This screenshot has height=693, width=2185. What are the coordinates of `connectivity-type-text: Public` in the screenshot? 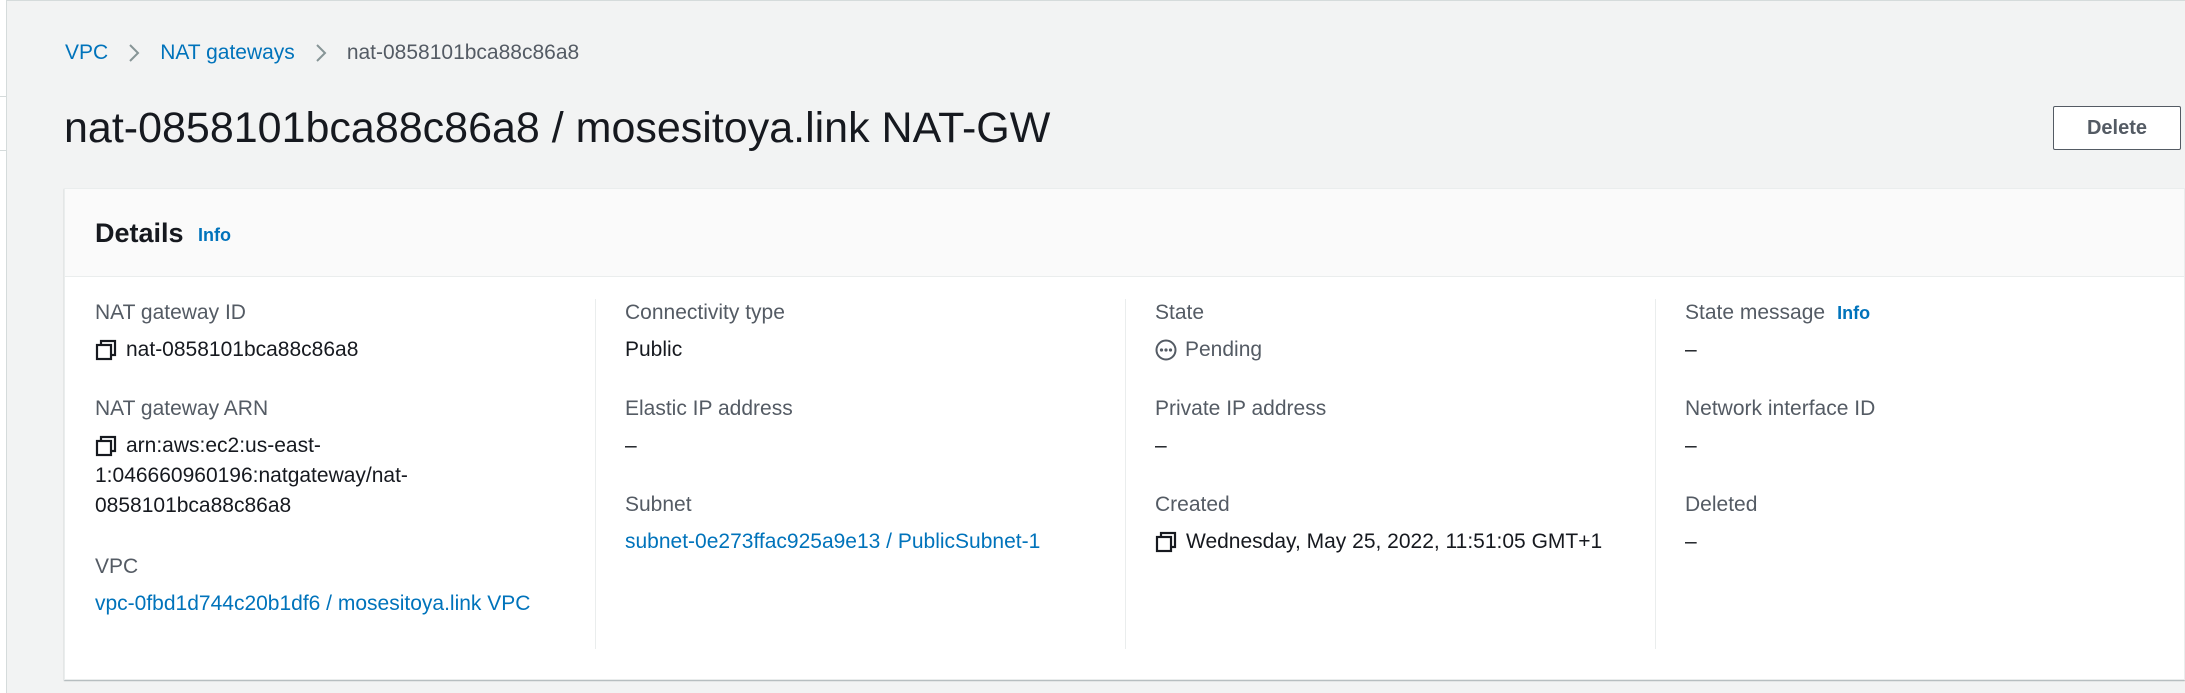 It's located at (654, 349).